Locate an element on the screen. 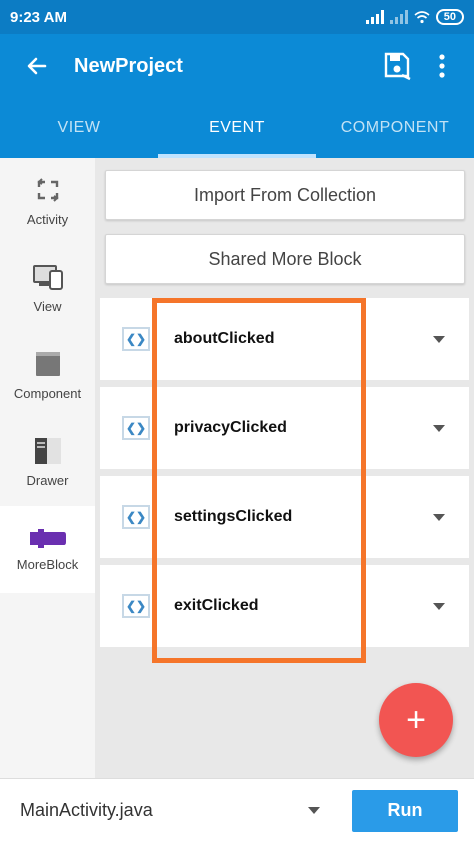 The image size is (474, 842). add-fab-button: + is located at coordinates (416, 720).